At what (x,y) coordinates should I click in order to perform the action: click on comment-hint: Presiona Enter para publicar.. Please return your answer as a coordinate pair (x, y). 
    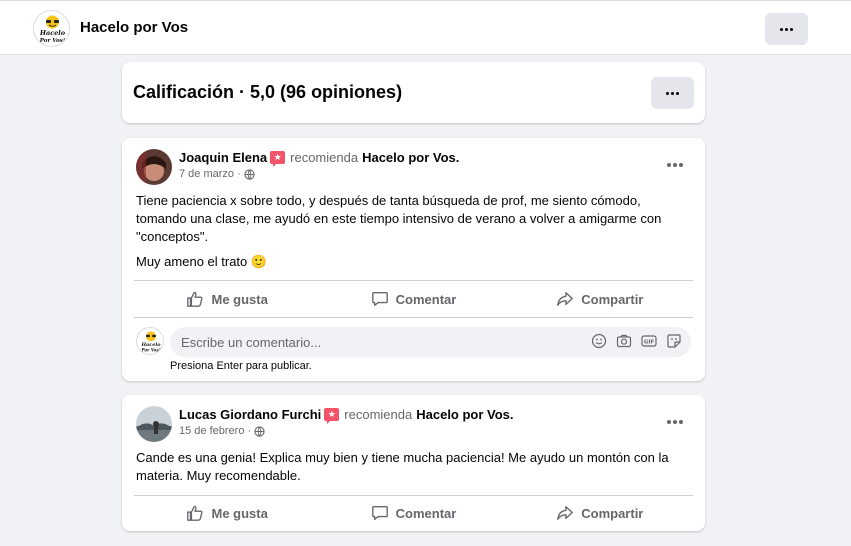
    Looking at the image, I should click on (241, 366).